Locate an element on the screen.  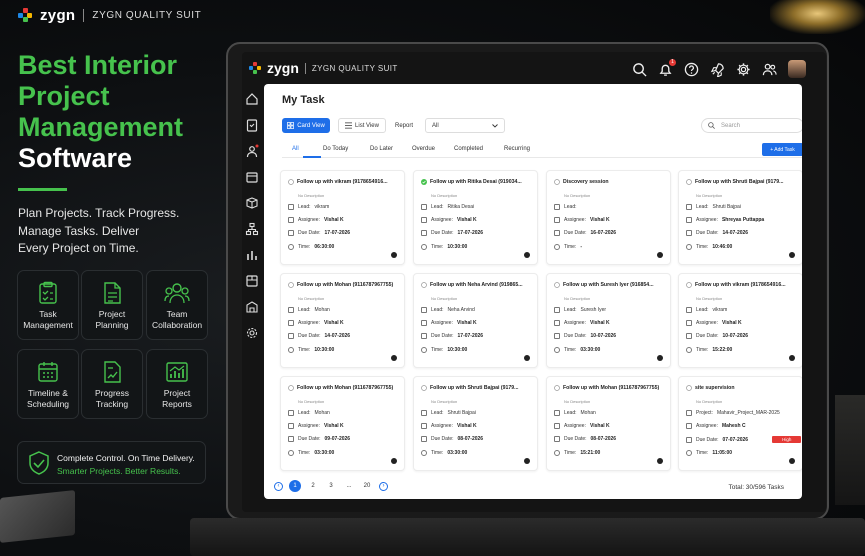
calendar-icon is located at coordinates (252, 177).